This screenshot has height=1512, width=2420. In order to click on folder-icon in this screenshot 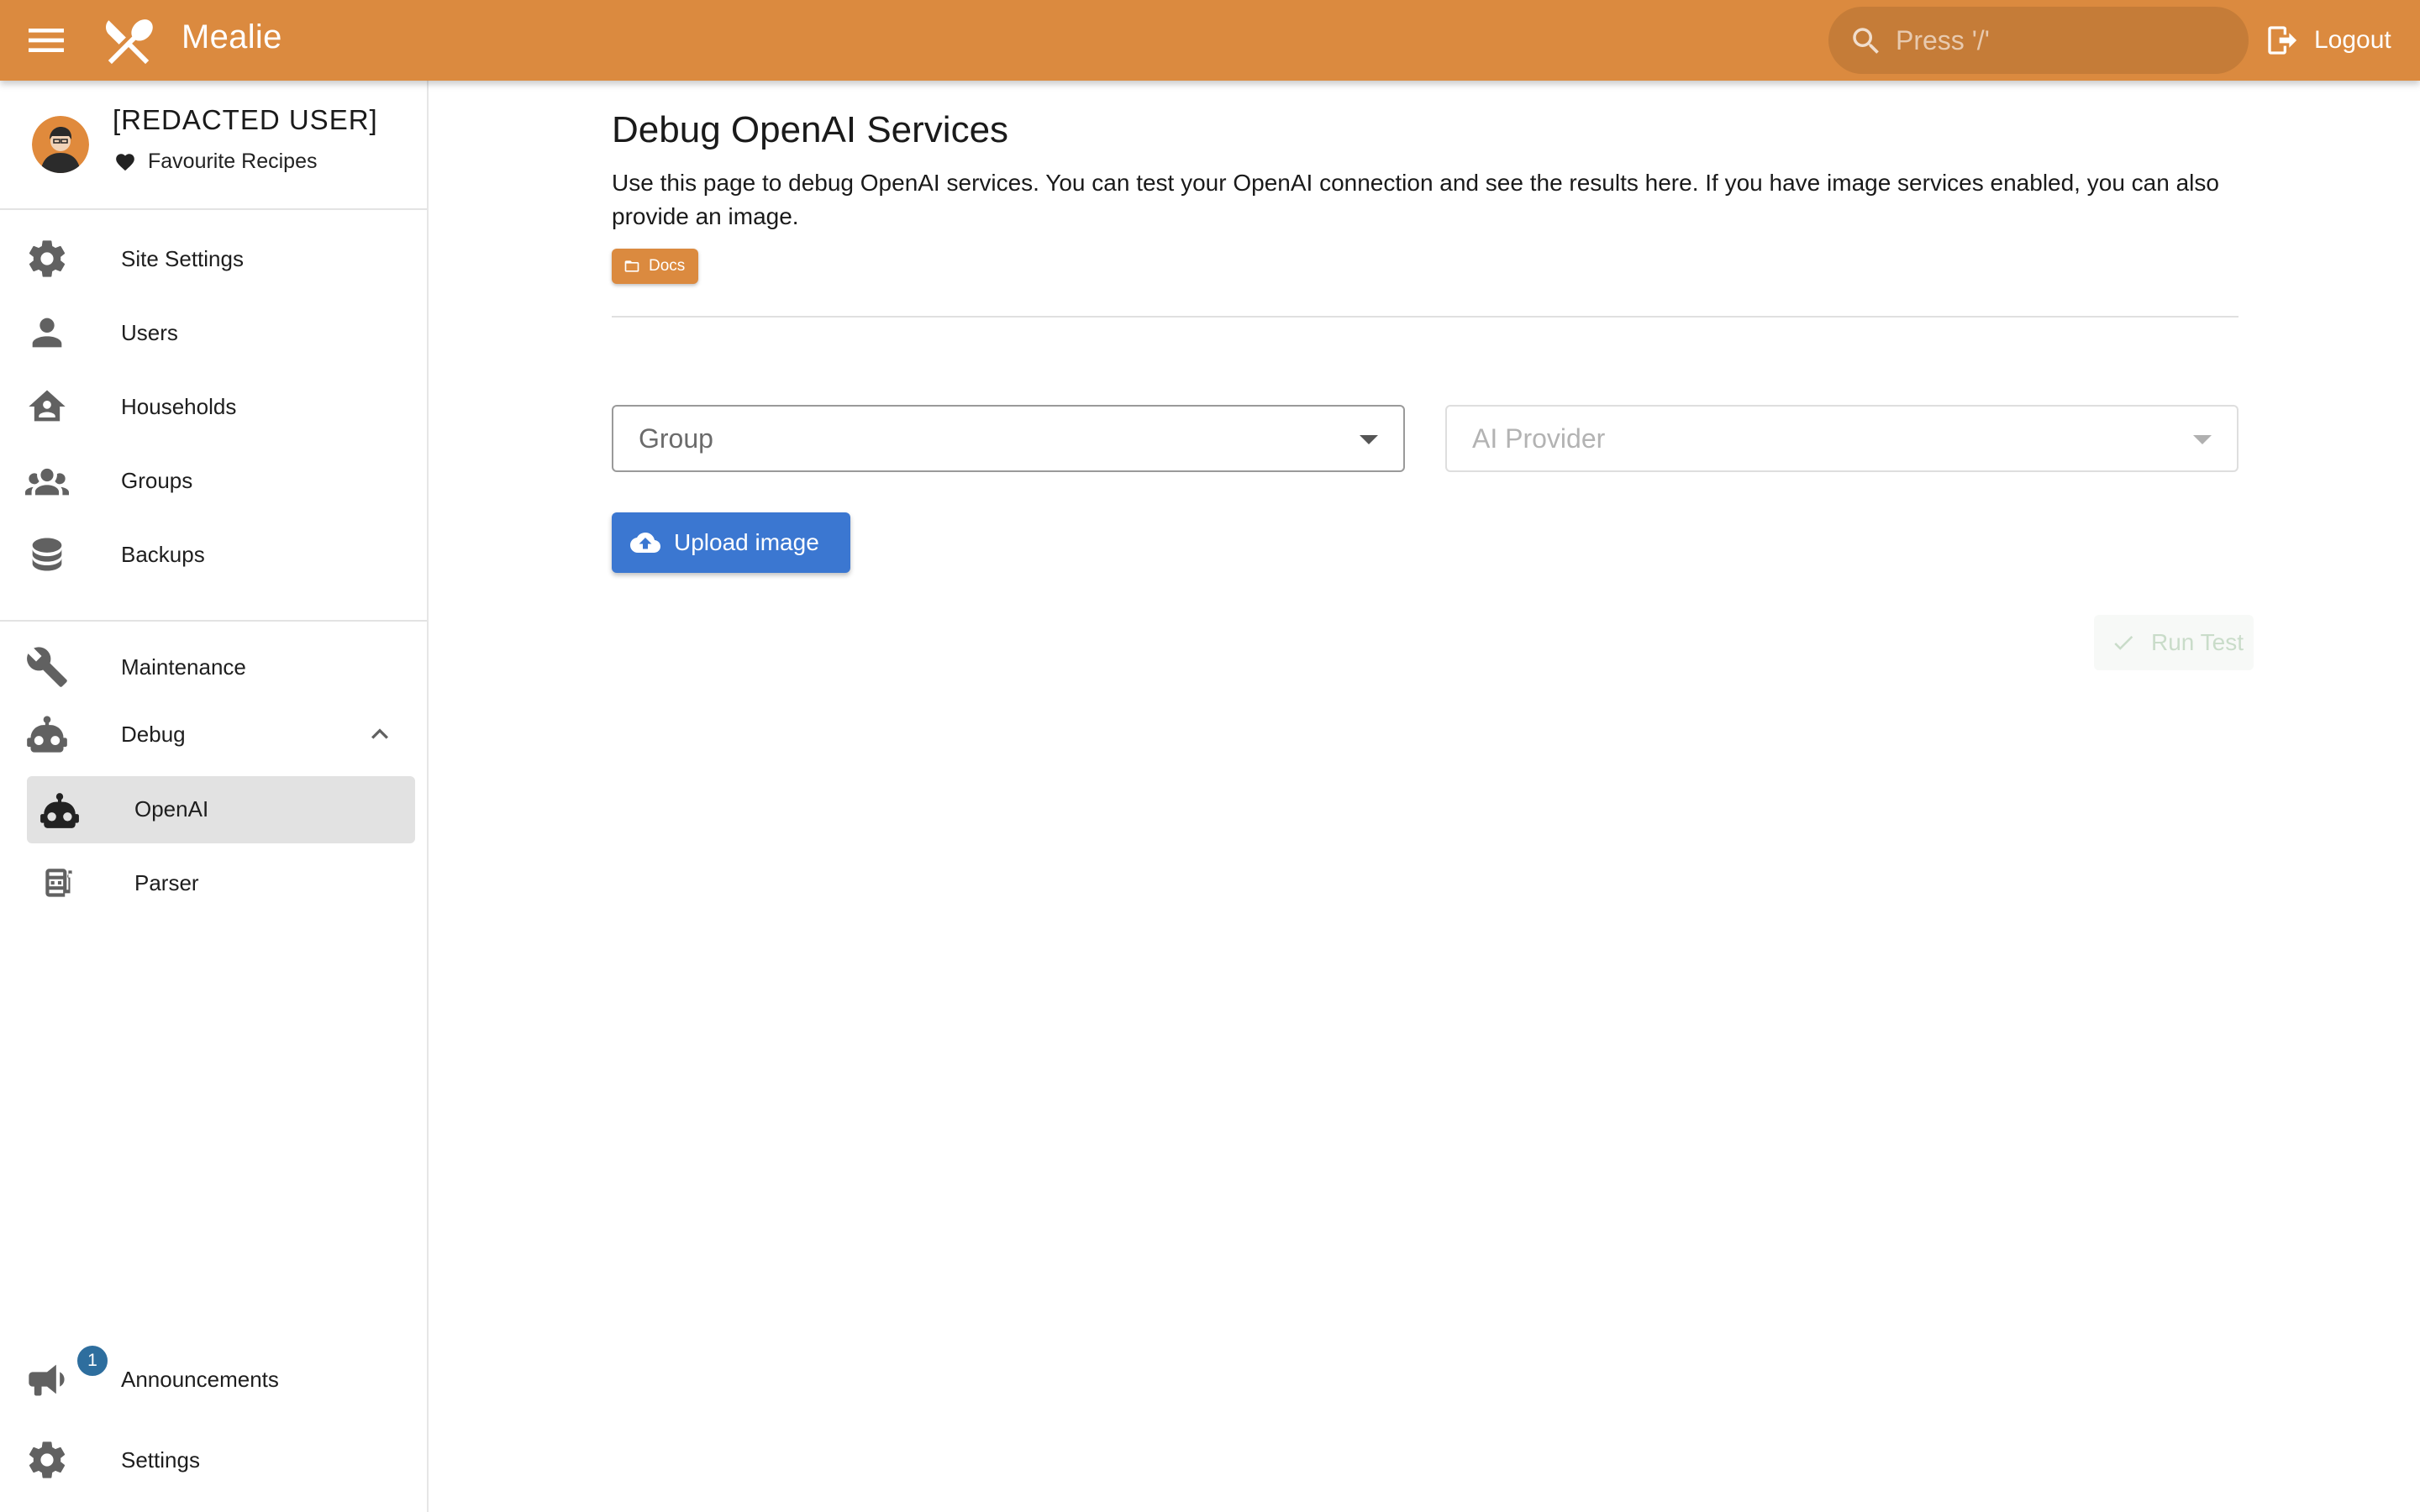, I will do `click(631, 266)`.